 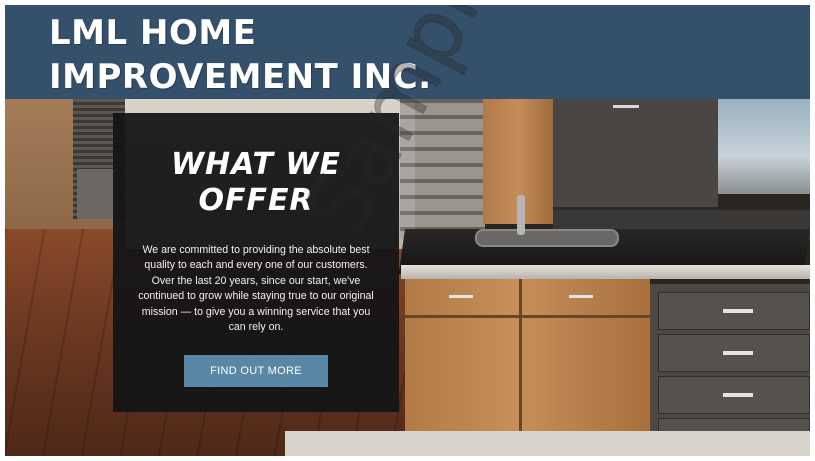 What do you see at coordinates (256, 371) in the screenshot?
I see `find-out-more-button: FIND OUT MORE` at bounding box center [256, 371].